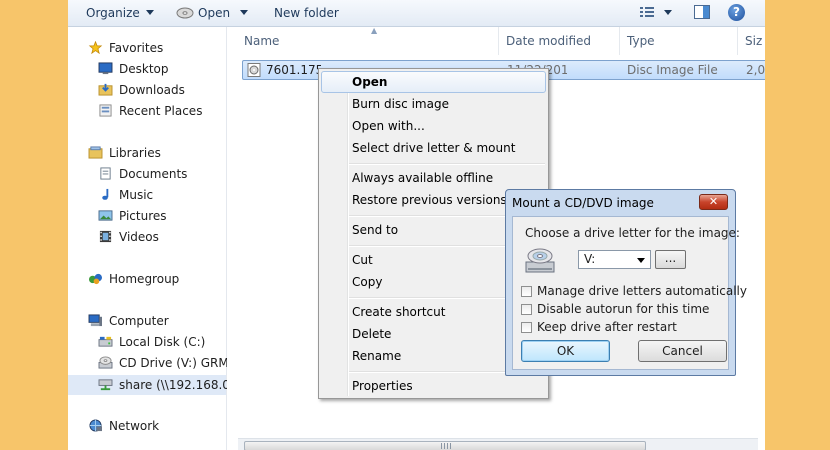 This screenshot has width=830, height=450. I want to click on view-list-icon, so click(647, 12).